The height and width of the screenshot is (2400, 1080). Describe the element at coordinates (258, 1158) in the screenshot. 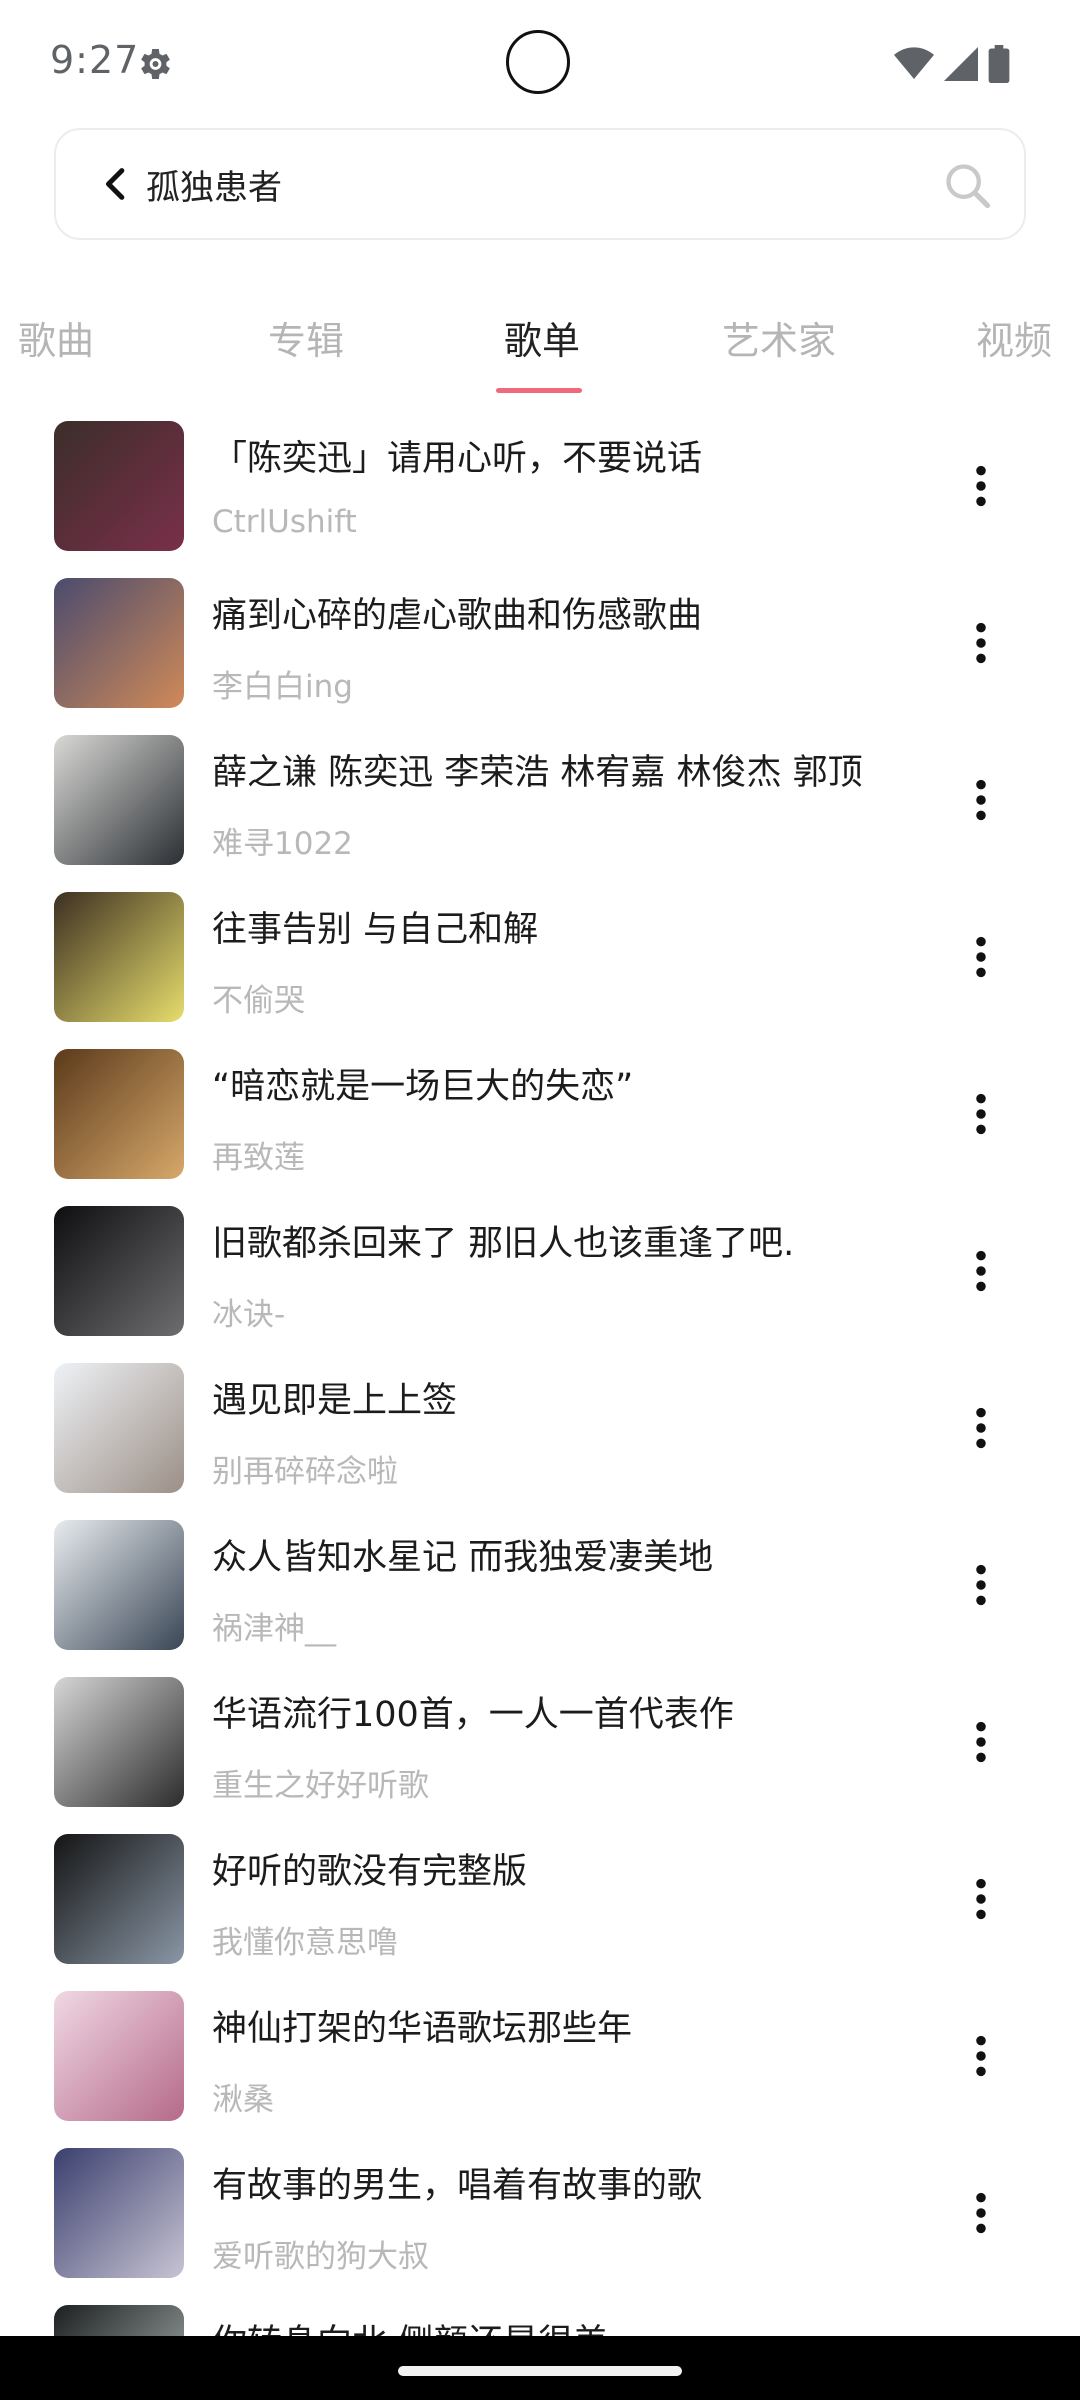

I see `playlist-author: 再致莲` at that location.